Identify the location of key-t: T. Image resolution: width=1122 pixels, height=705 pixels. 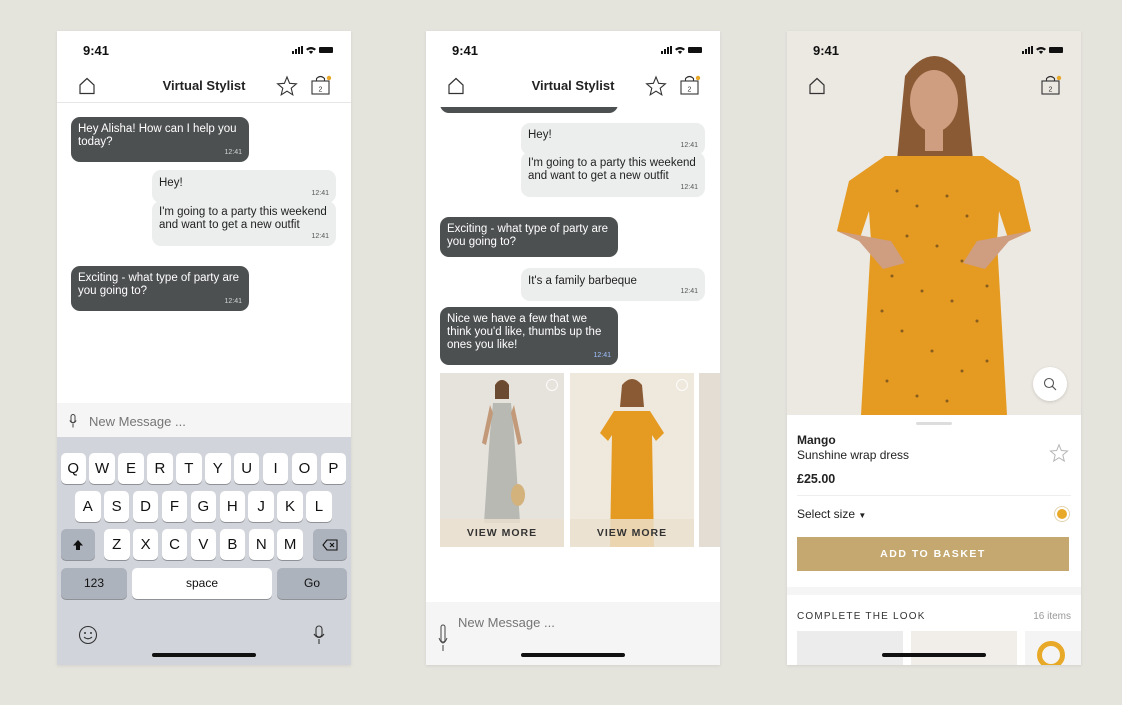
(189, 468).